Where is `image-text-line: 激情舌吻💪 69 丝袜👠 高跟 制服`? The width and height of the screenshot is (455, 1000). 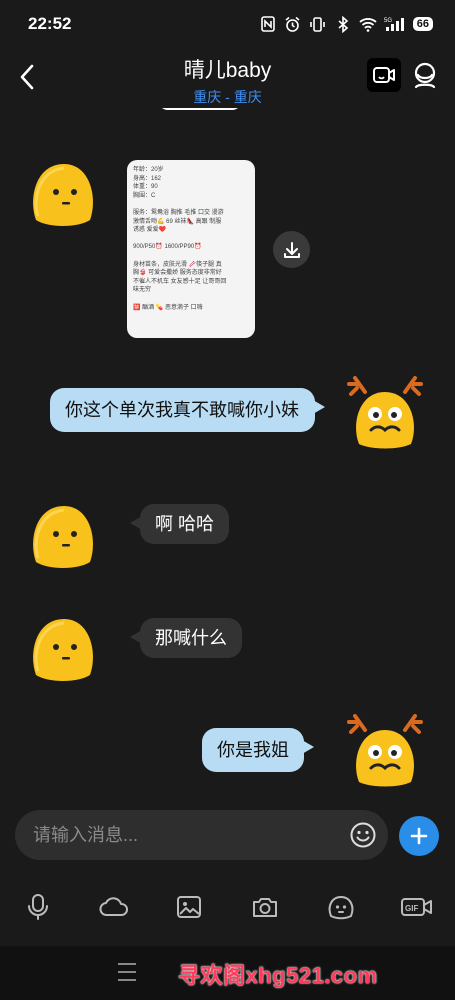
image-text-line: 激情舌吻💪 69 丝袜👠 高跟 制服 is located at coordinates (177, 221).